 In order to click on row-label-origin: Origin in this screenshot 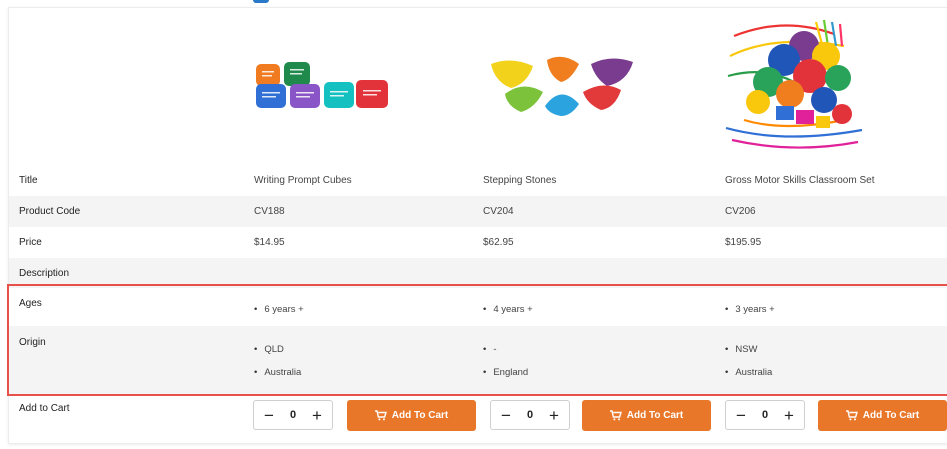, I will do `click(32, 342)`.